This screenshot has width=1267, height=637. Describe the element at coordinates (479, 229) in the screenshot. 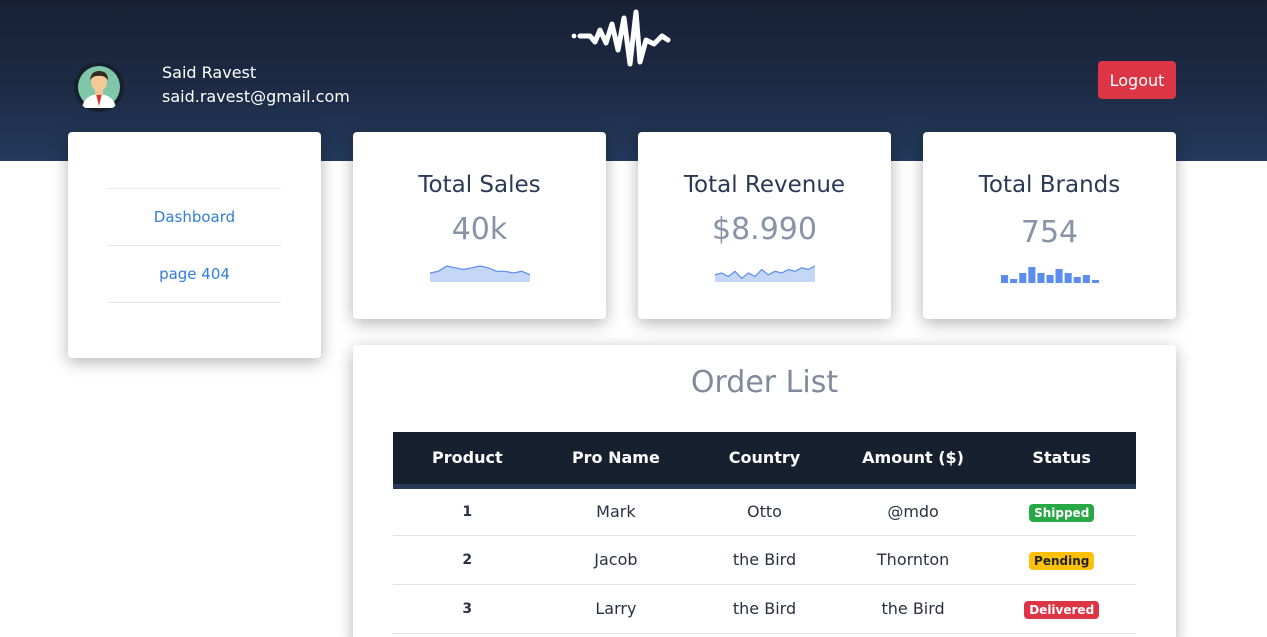

I see `stat-value: 40k` at that location.